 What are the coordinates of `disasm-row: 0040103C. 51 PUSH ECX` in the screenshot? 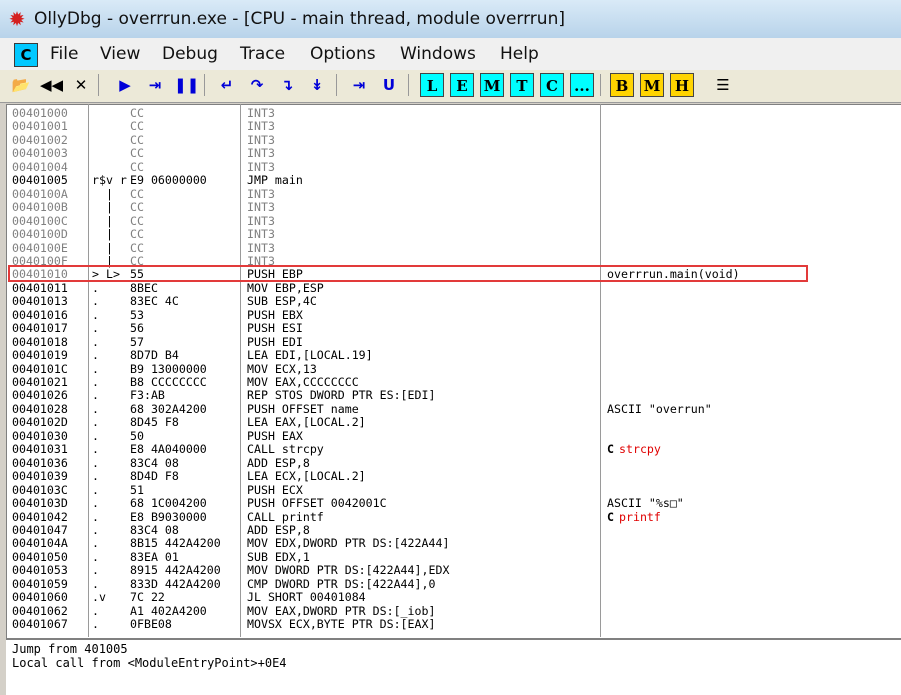 It's located at (453, 489).